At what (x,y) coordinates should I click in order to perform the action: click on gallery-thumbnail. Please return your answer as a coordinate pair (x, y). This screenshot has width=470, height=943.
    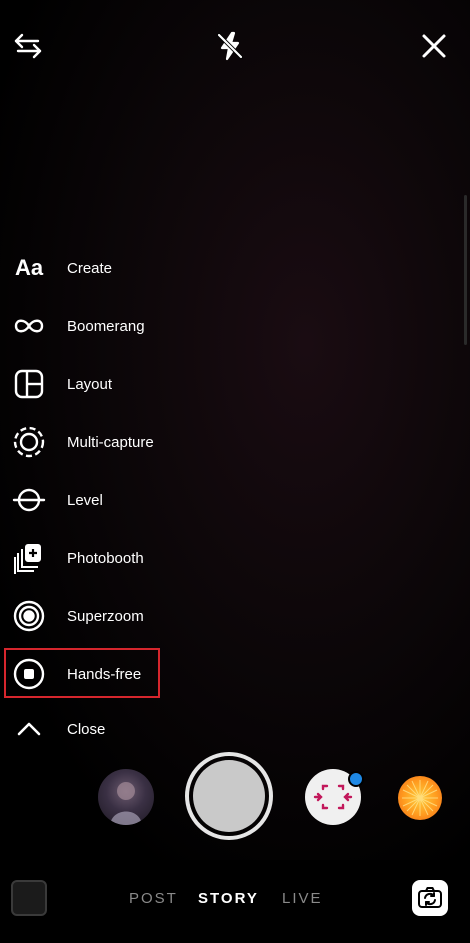
    Looking at the image, I should click on (29, 898).